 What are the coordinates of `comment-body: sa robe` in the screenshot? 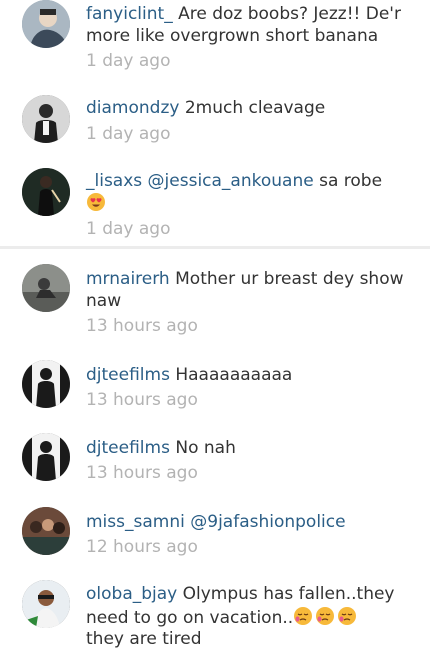 It's located at (351, 181).